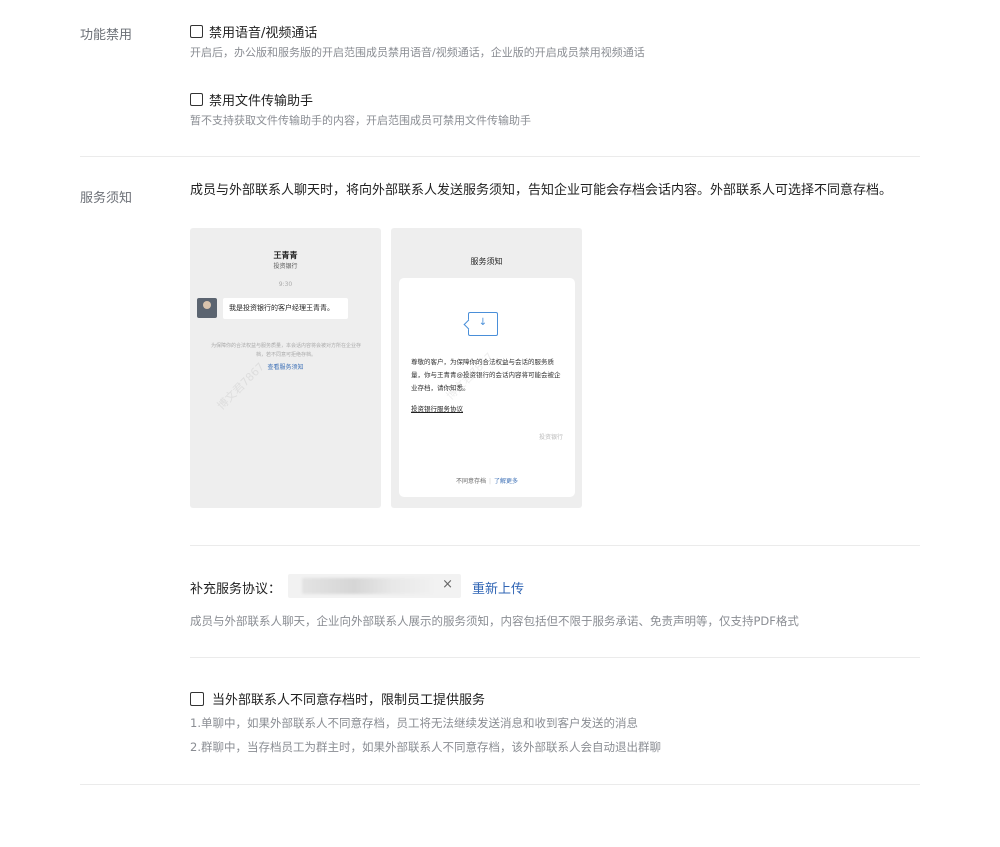  What do you see at coordinates (447, 584) in the screenshot?
I see `close-icon: ×` at bounding box center [447, 584].